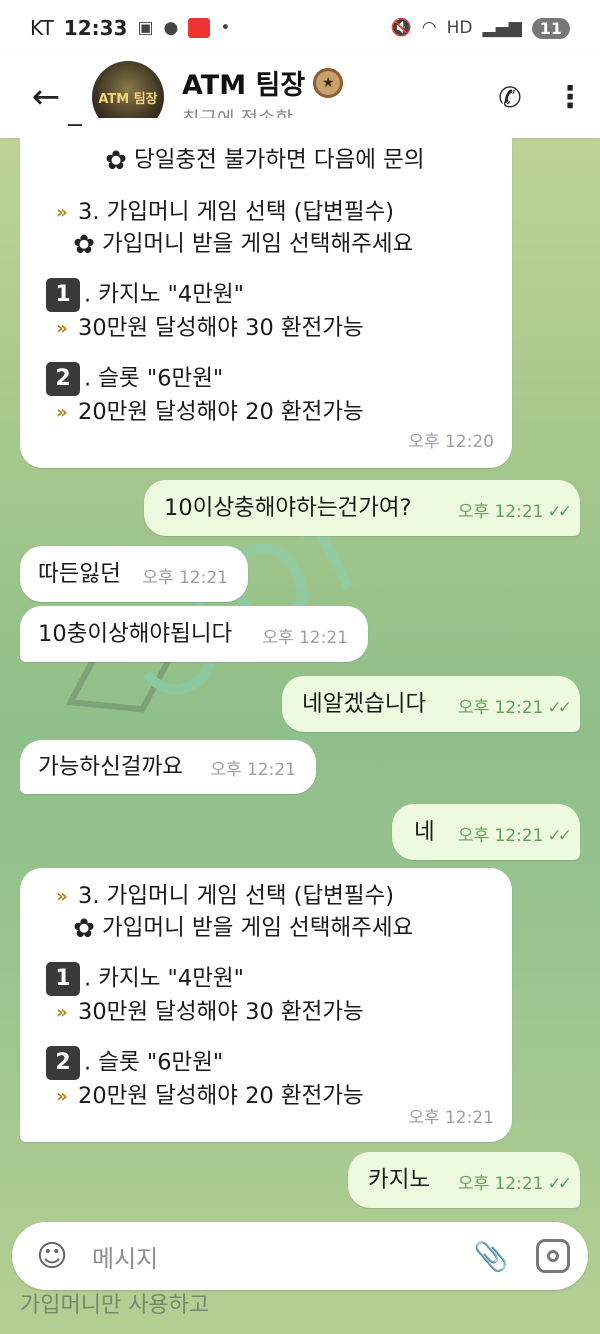  Describe the element at coordinates (328, 82) in the screenshot. I see `premium-badge-icon: ★` at that location.